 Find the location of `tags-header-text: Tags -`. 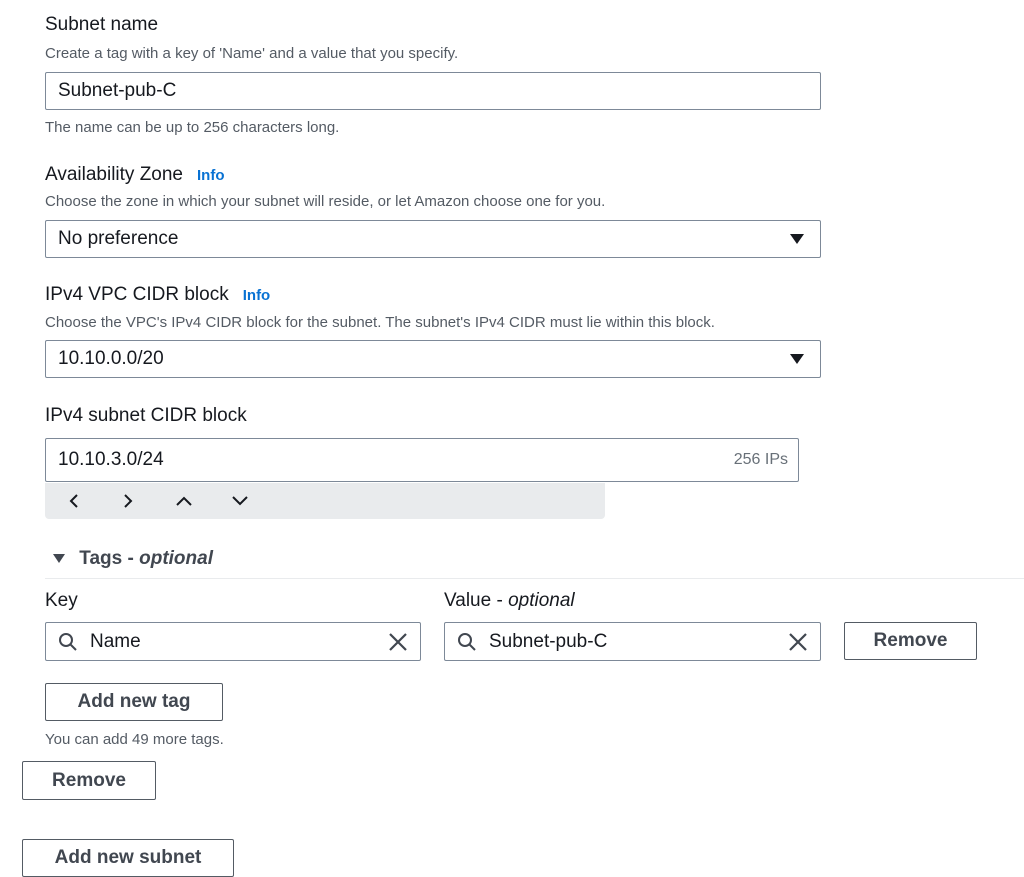

tags-header-text: Tags - is located at coordinates (109, 558).